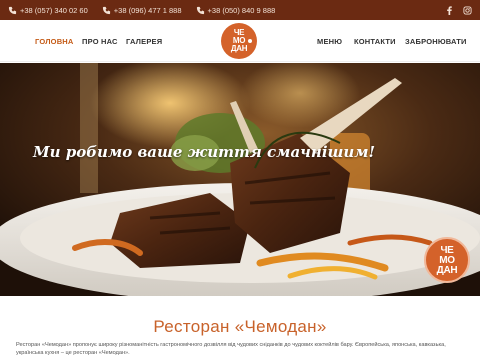  Describe the element at coordinates (467, 10) in the screenshot. I see `instagram-icon` at that location.